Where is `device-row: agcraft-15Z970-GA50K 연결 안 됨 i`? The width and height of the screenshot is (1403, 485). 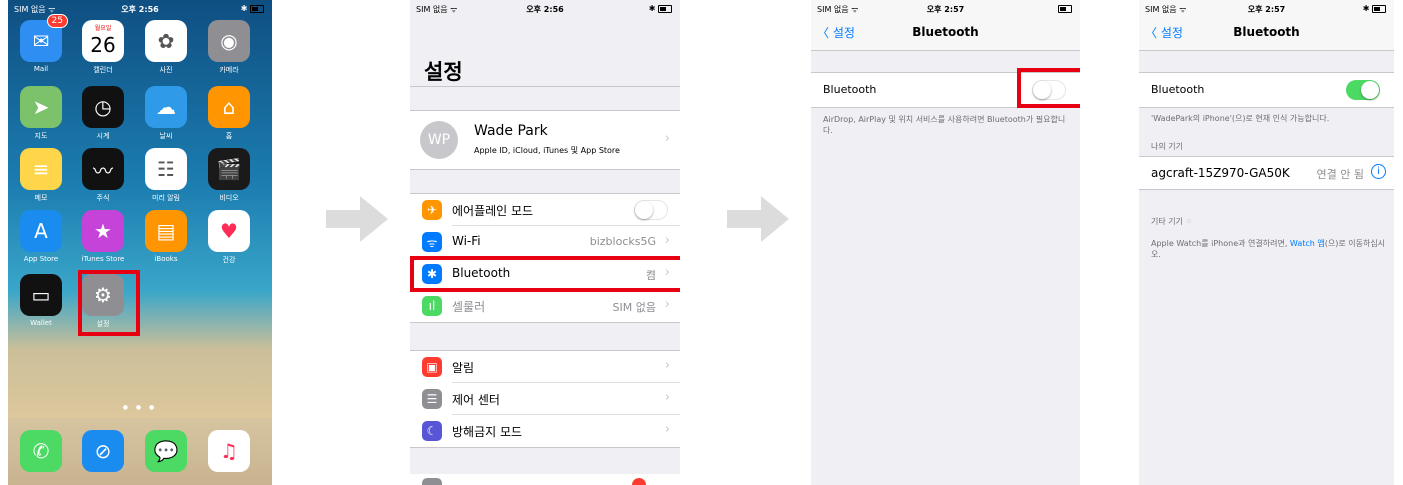 device-row: agcraft-15Z970-GA50K 연결 안 됨 i is located at coordinates (1266, 173).